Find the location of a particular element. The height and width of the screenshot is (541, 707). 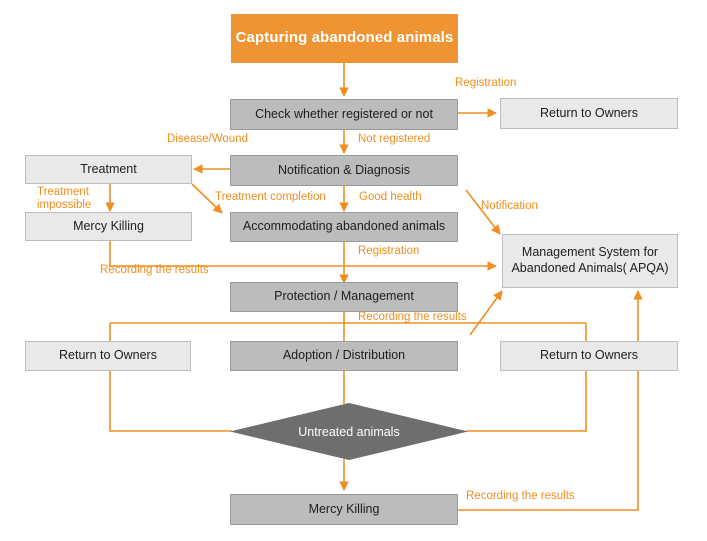

node-capturing-abandoned-animals: Capturing abandoned animals is located at coordinates (344, 38).